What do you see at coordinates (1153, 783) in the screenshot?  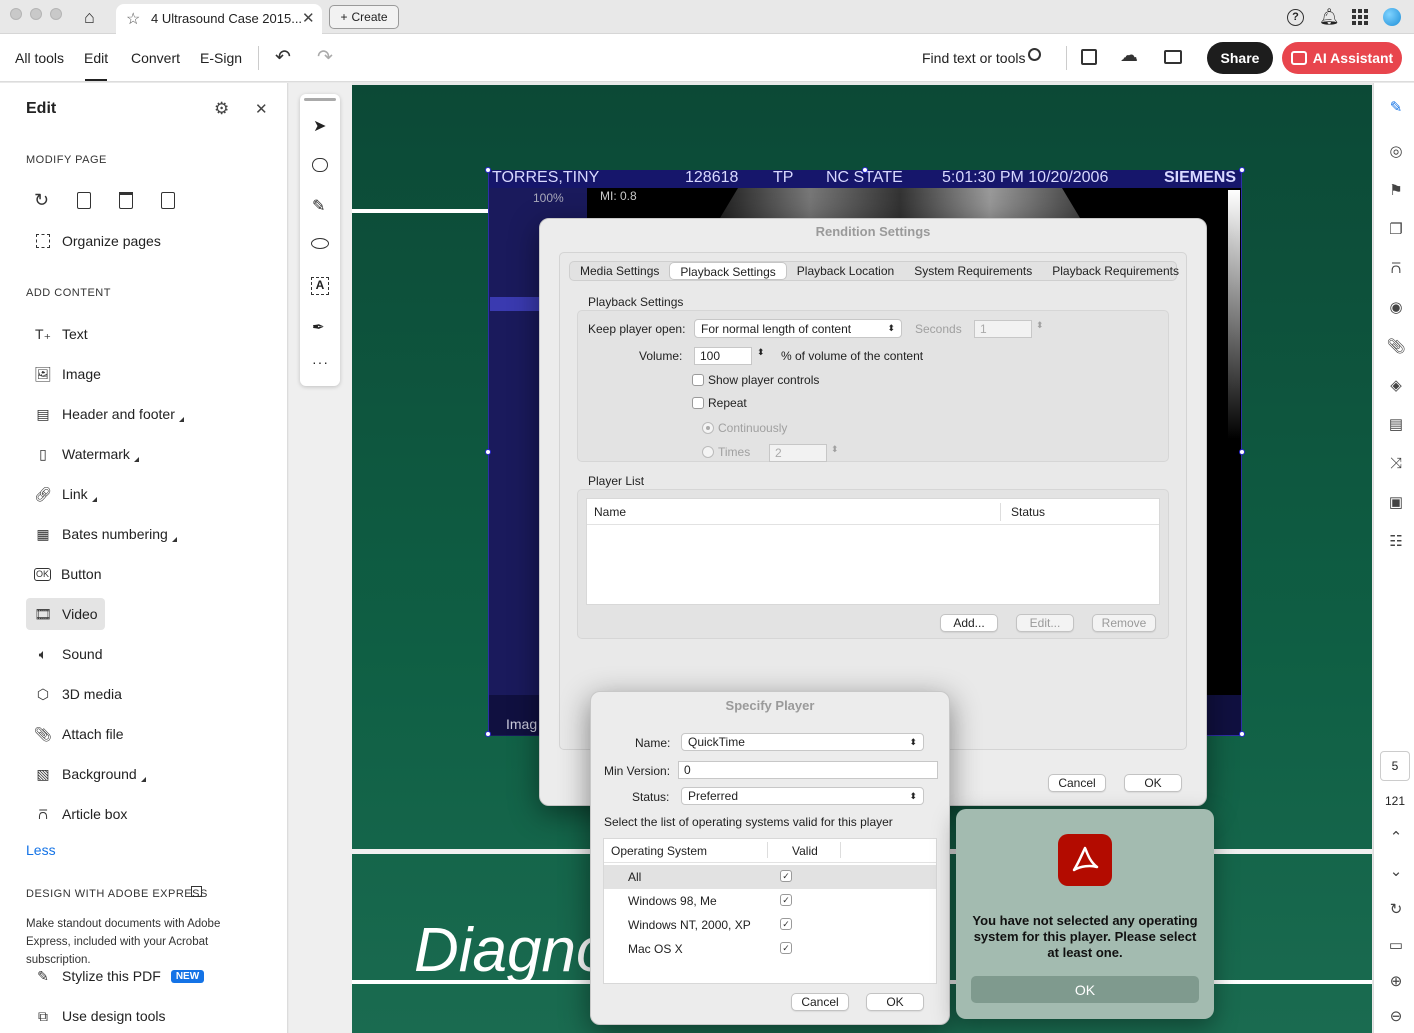 I see `rendition-ok-button: OK` at bounding box center [1153, 783].